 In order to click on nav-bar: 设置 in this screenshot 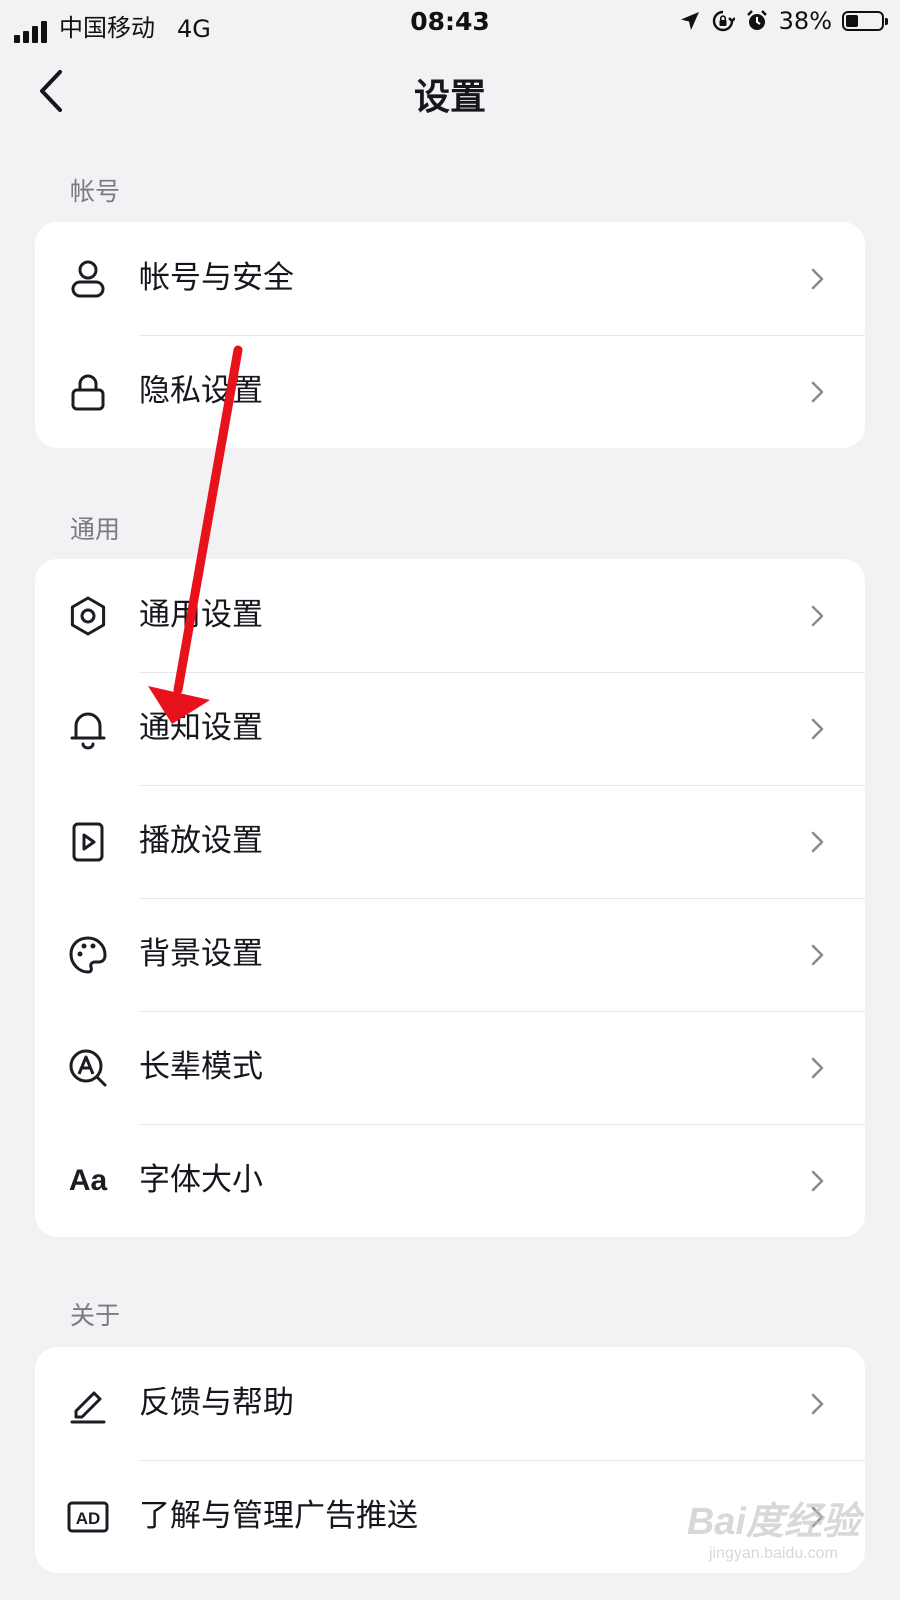, I will do `click(450, 90)`.